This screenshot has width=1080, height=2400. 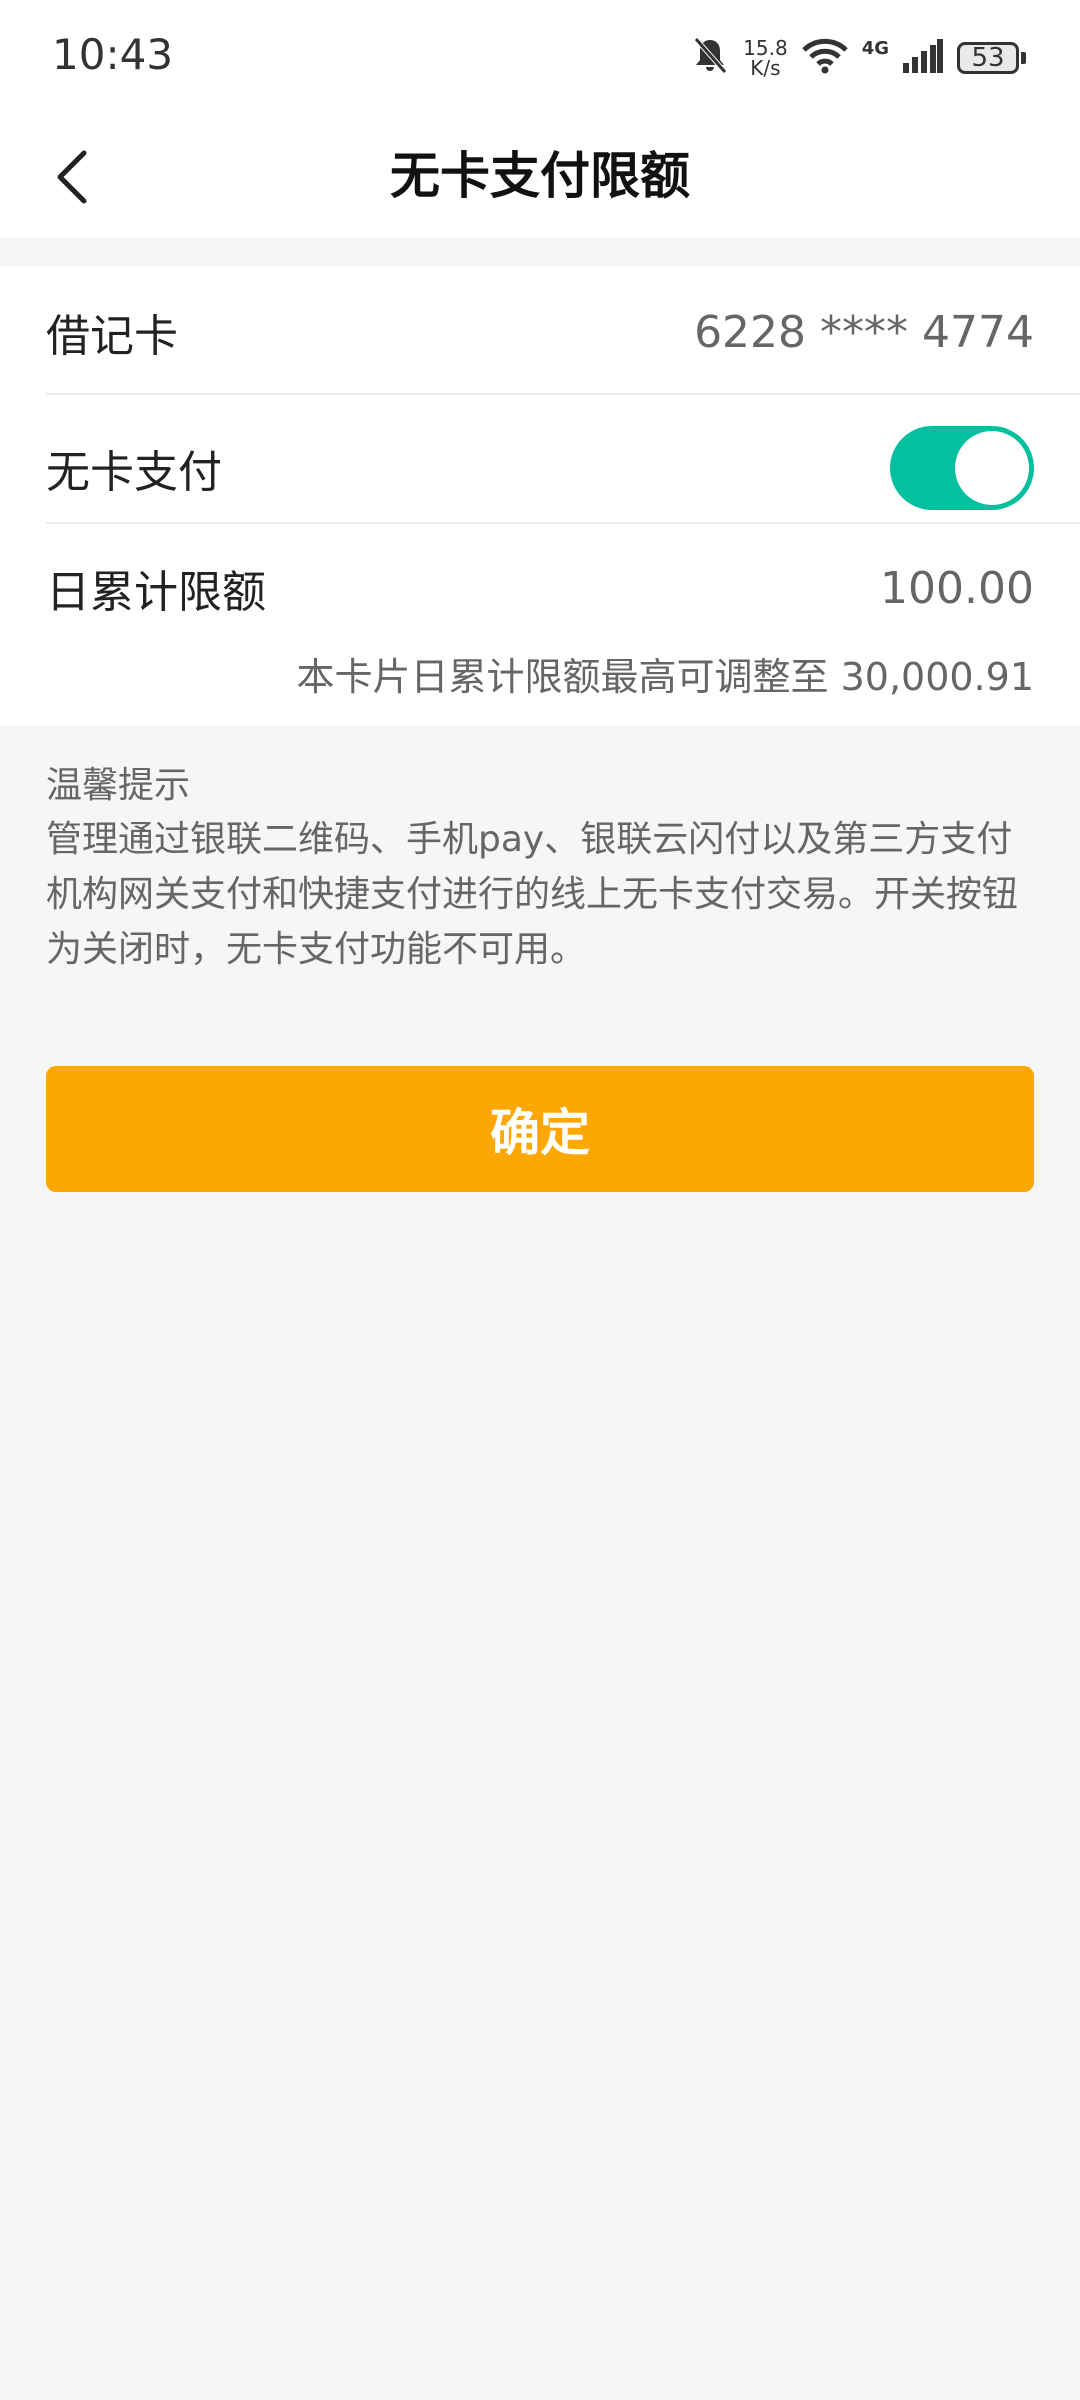 I want to click on net-speed: 15.8 K/s, so click(x=765, y=58).